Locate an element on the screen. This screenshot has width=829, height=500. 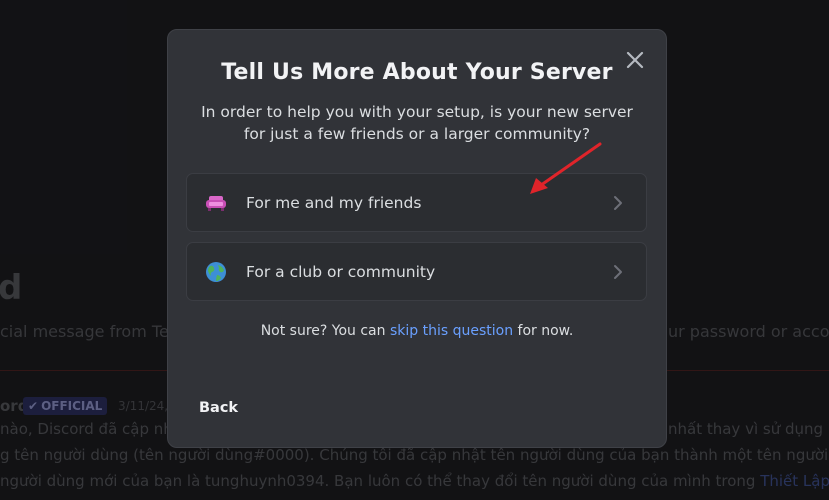
option-label: For me and my friends is located at coordinates (334, 202).